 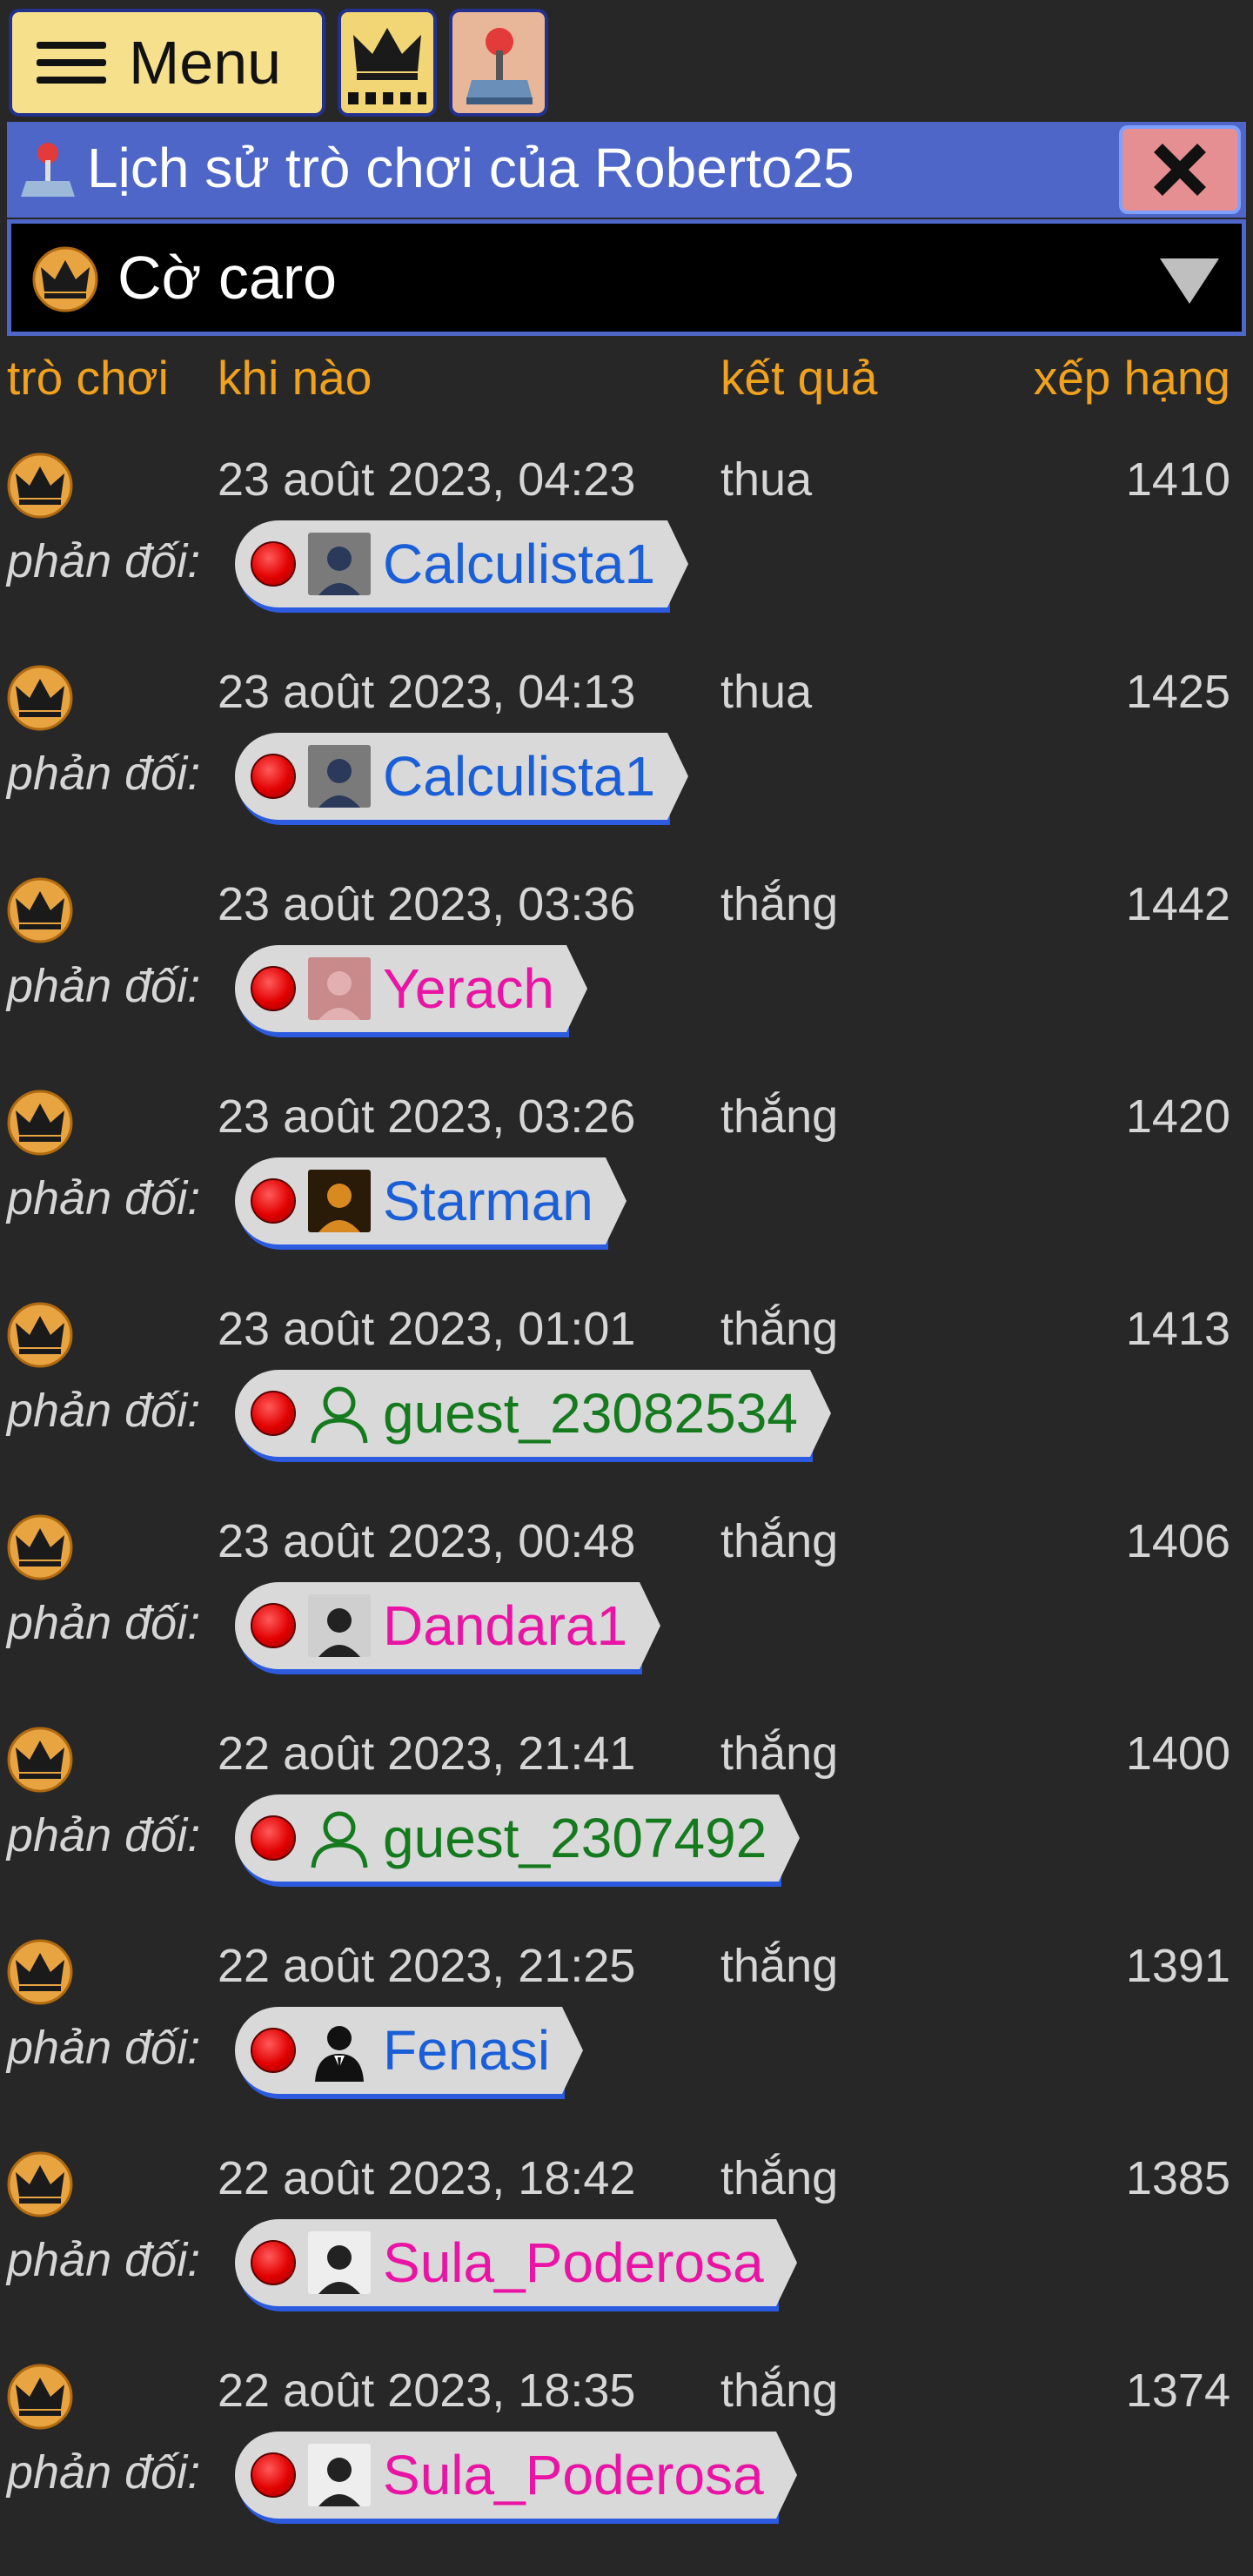 I want to click on game-rank: 1374, so click(x=1177, y=2391).